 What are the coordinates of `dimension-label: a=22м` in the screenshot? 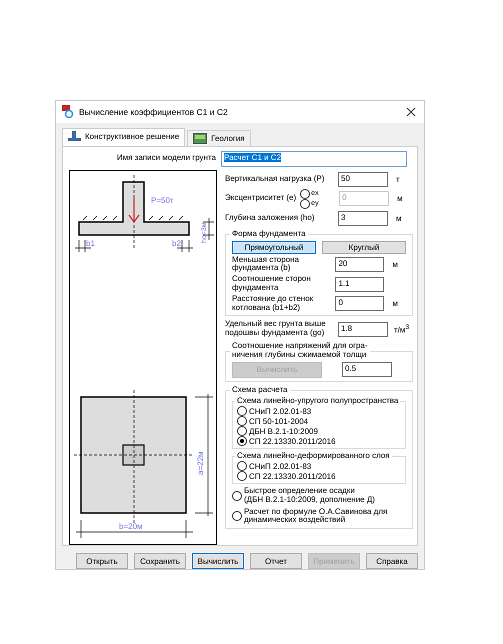 It's located at (200, 463).